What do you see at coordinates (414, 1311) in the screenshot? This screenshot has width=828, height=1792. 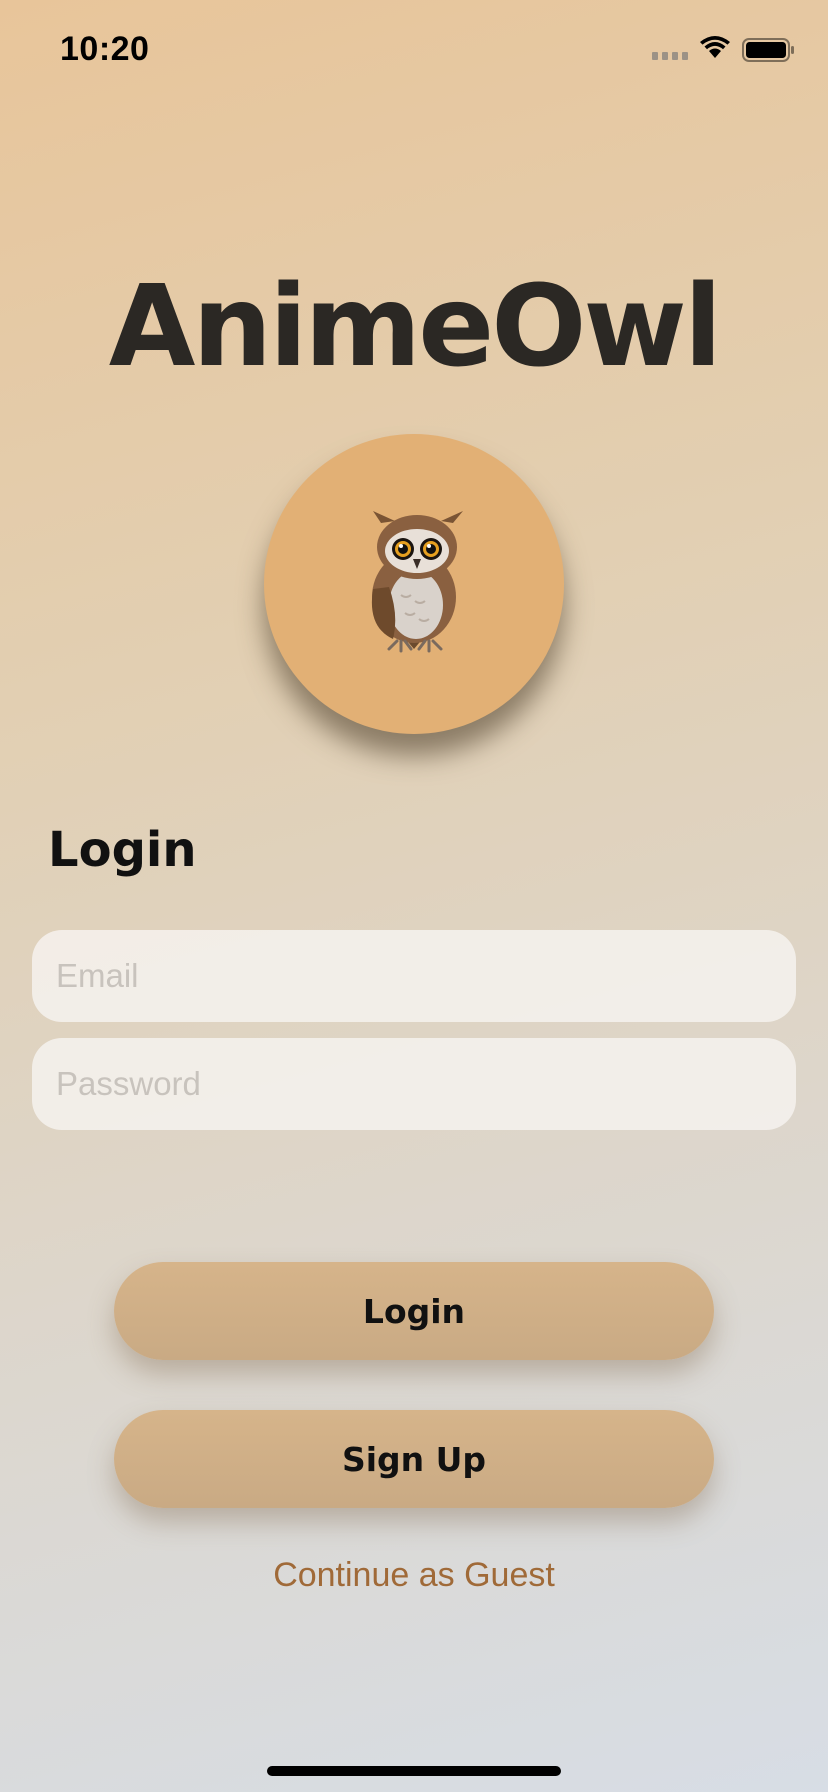 I see `login-button: Login` at bounding box center [414, 1311].